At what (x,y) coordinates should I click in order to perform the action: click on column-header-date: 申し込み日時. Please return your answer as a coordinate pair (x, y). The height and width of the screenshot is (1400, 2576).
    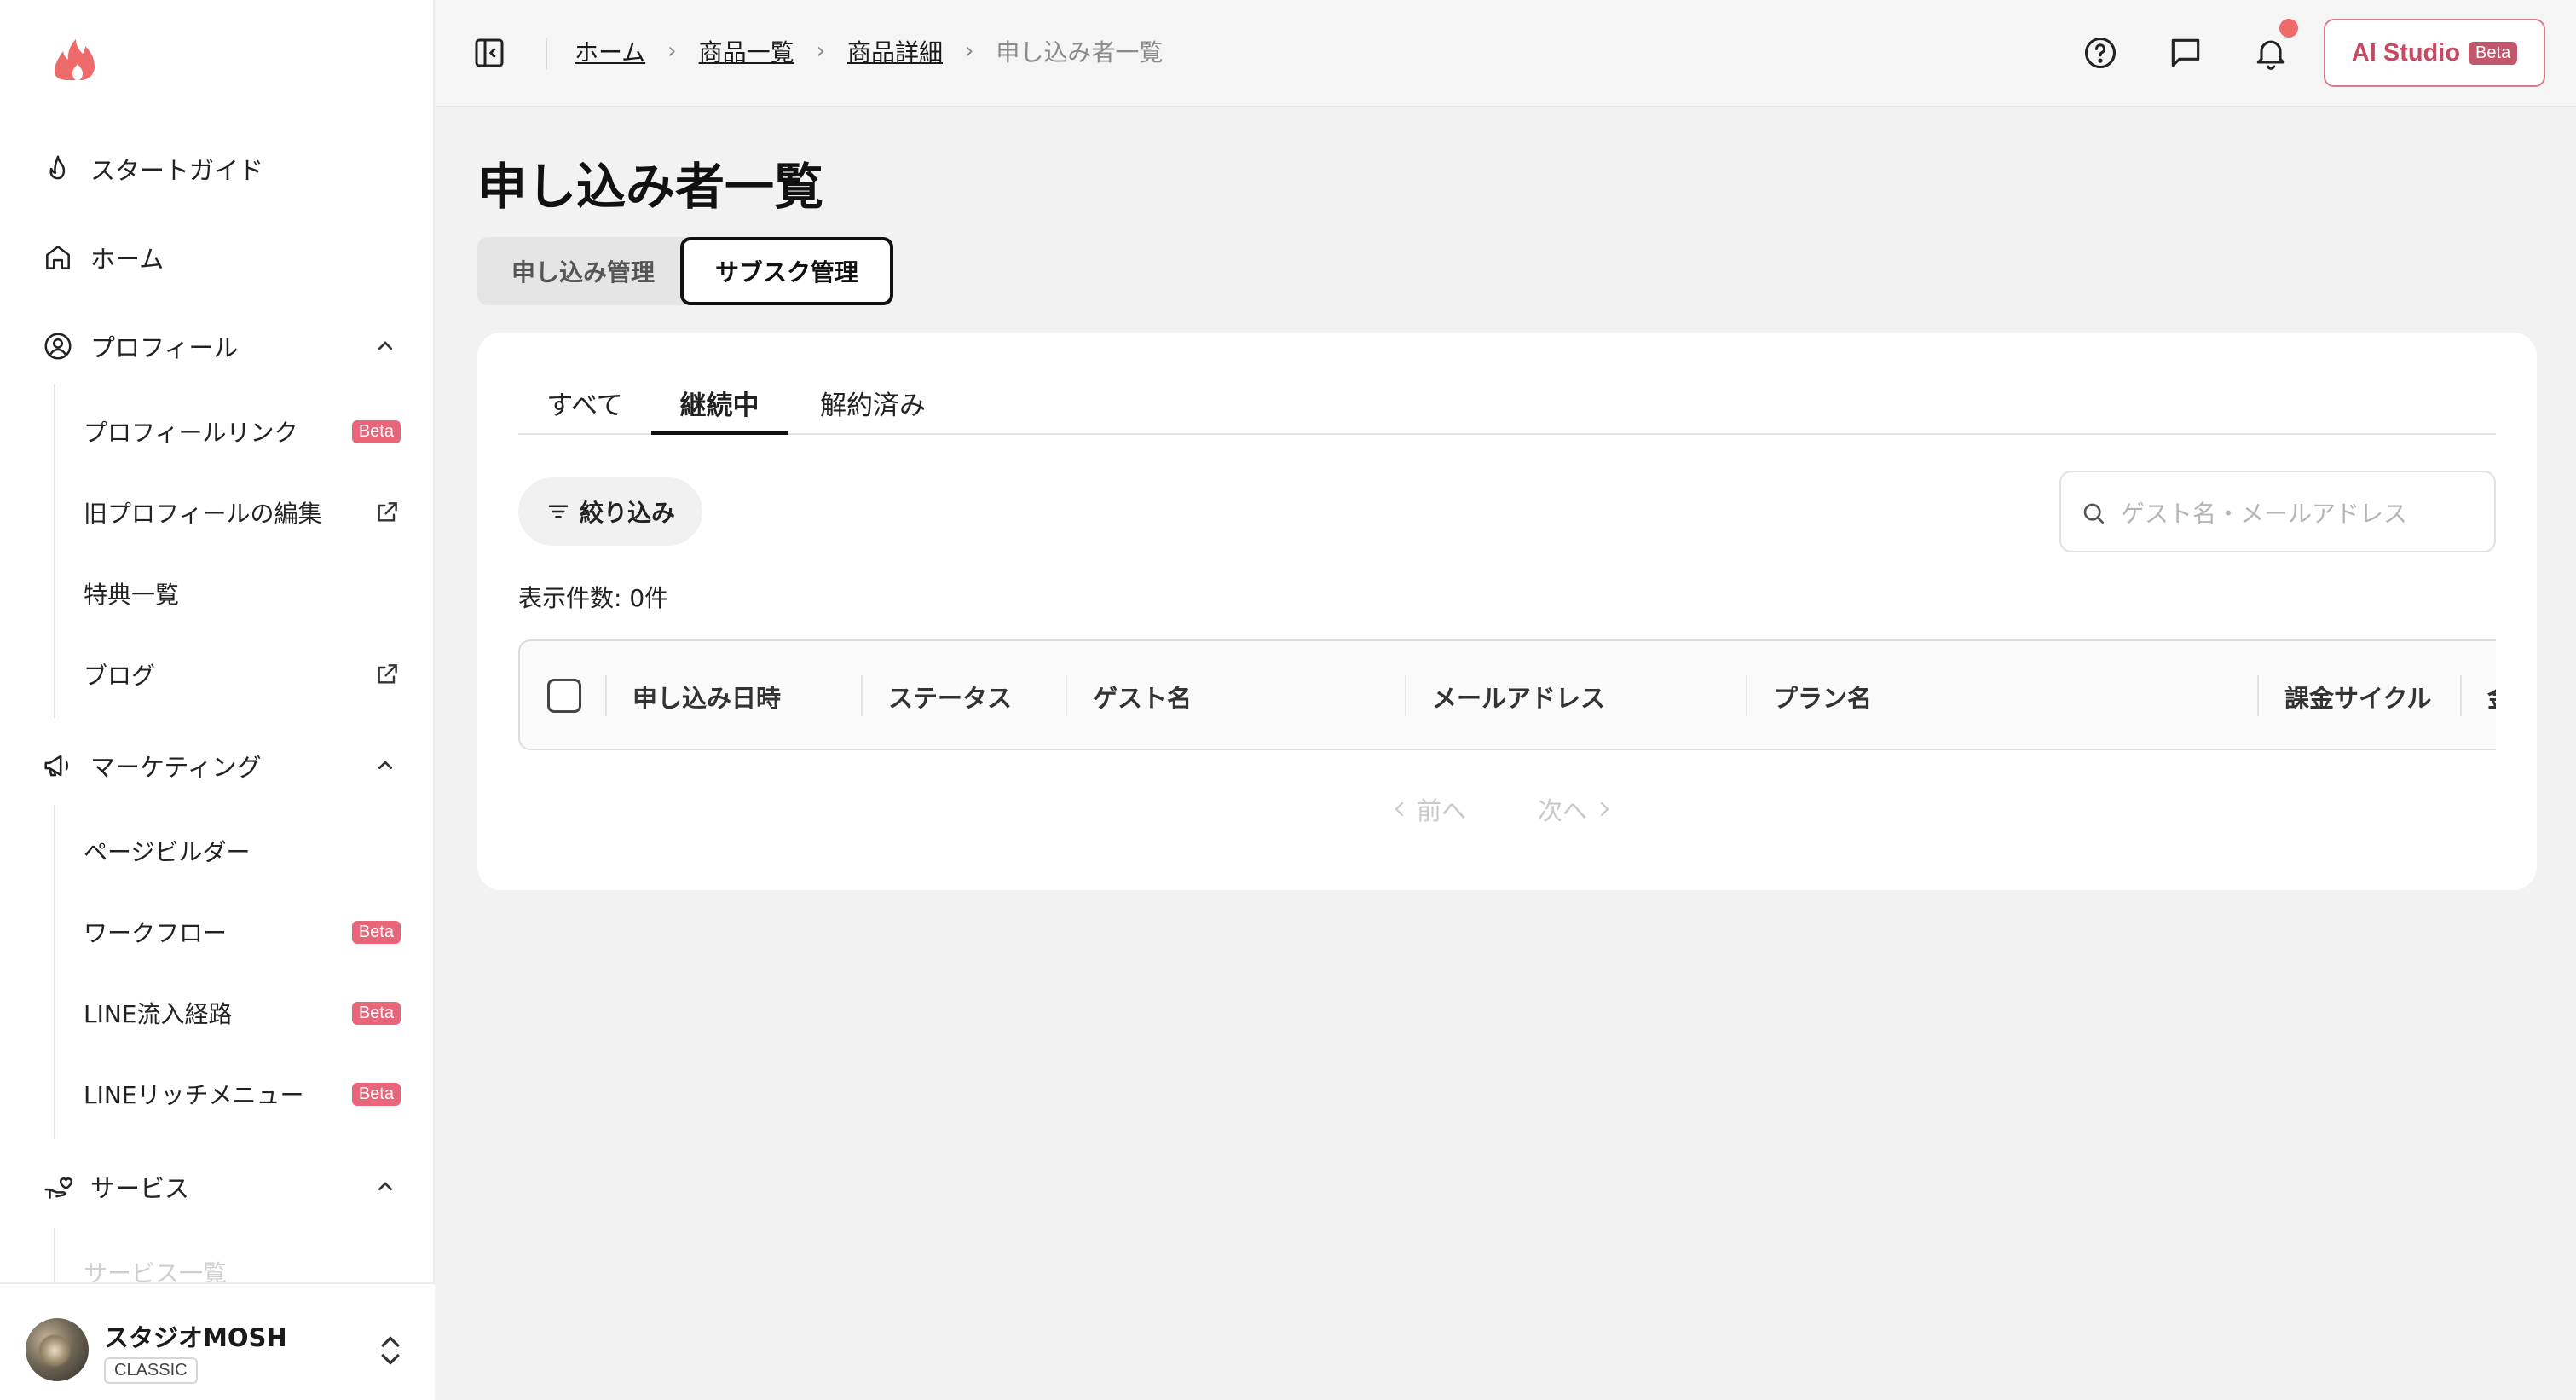
    Looking at the image, I should click on (706, 696).